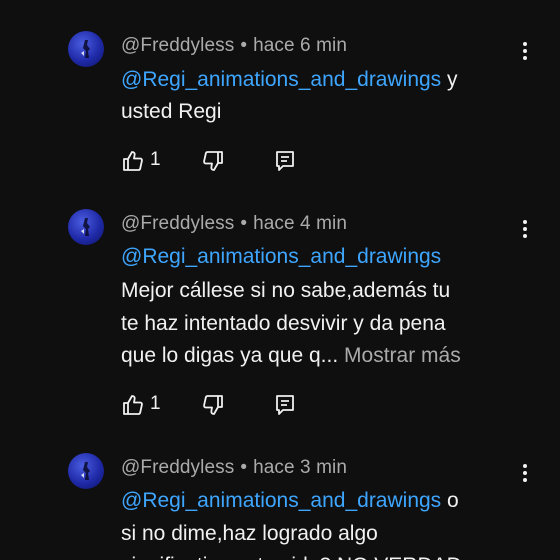  I want to click on comment-text-line: que lo digas ya que q... Mostrar más, so click(291, 356).